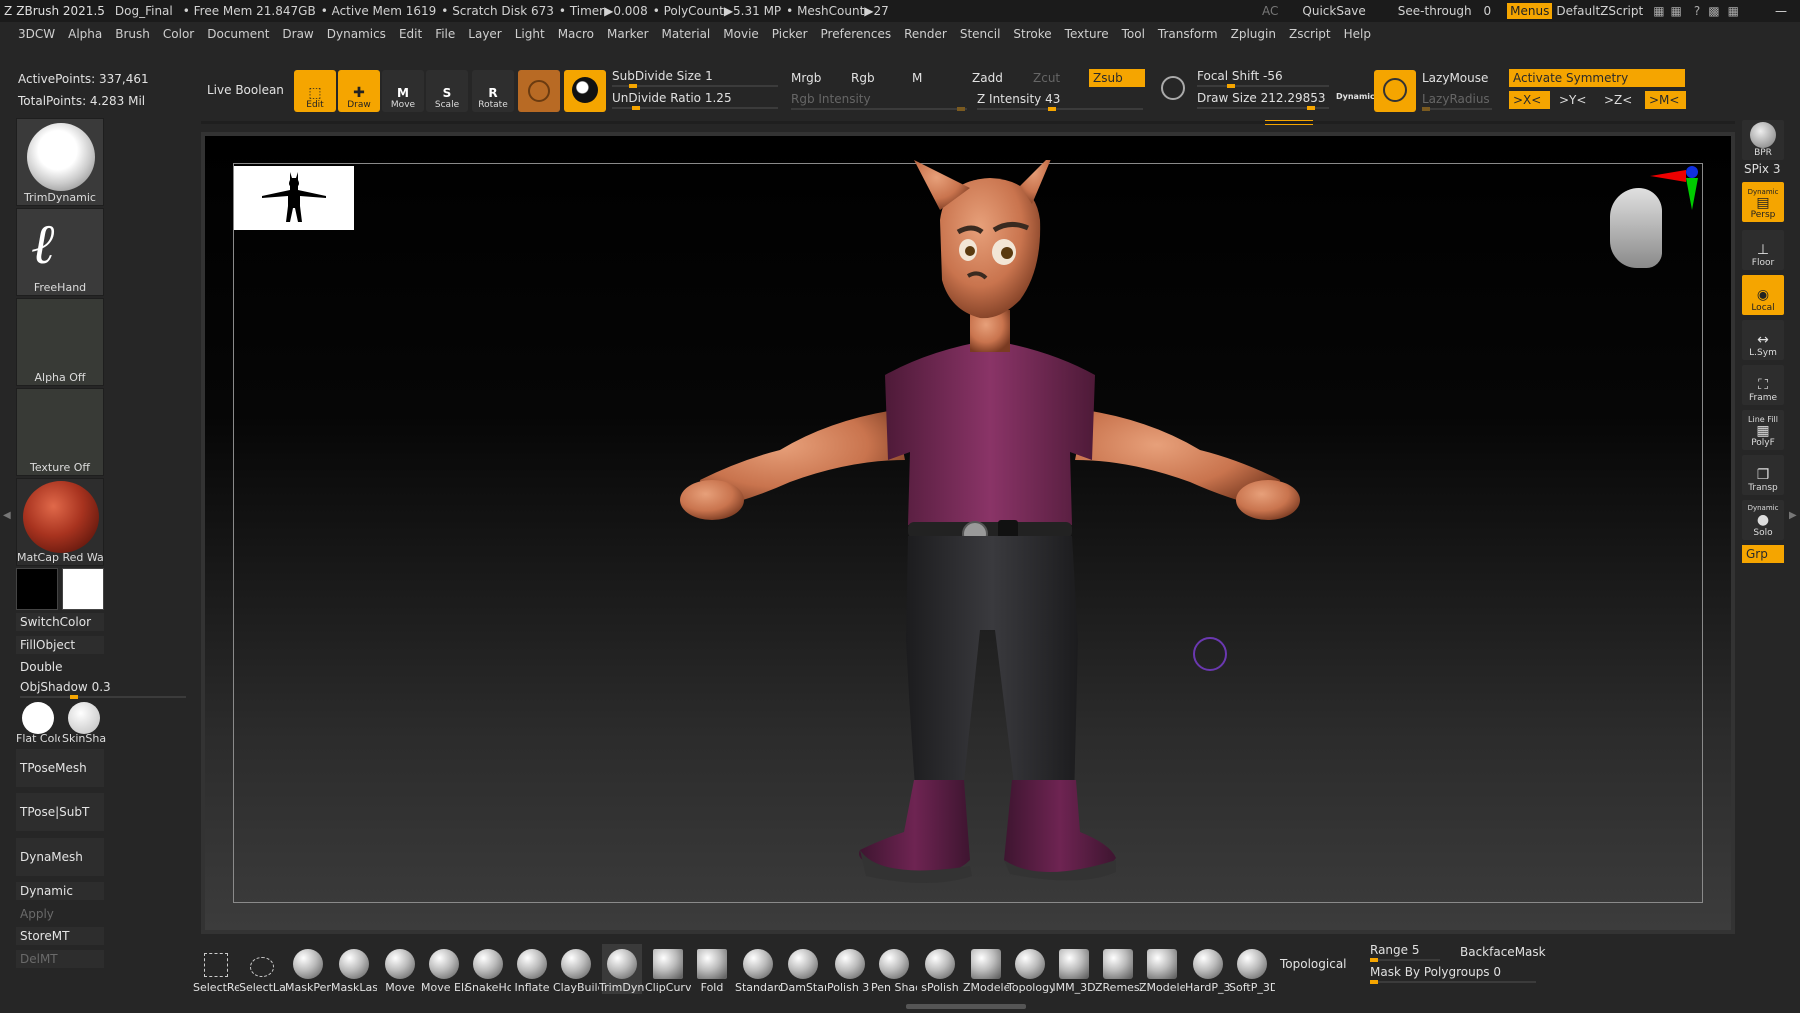 The height and width of the screenshot is (1013, 1800). Describe the element at coordinates (1087, 34) in the screenshot. I see `menu-texture: Texture` at that location.